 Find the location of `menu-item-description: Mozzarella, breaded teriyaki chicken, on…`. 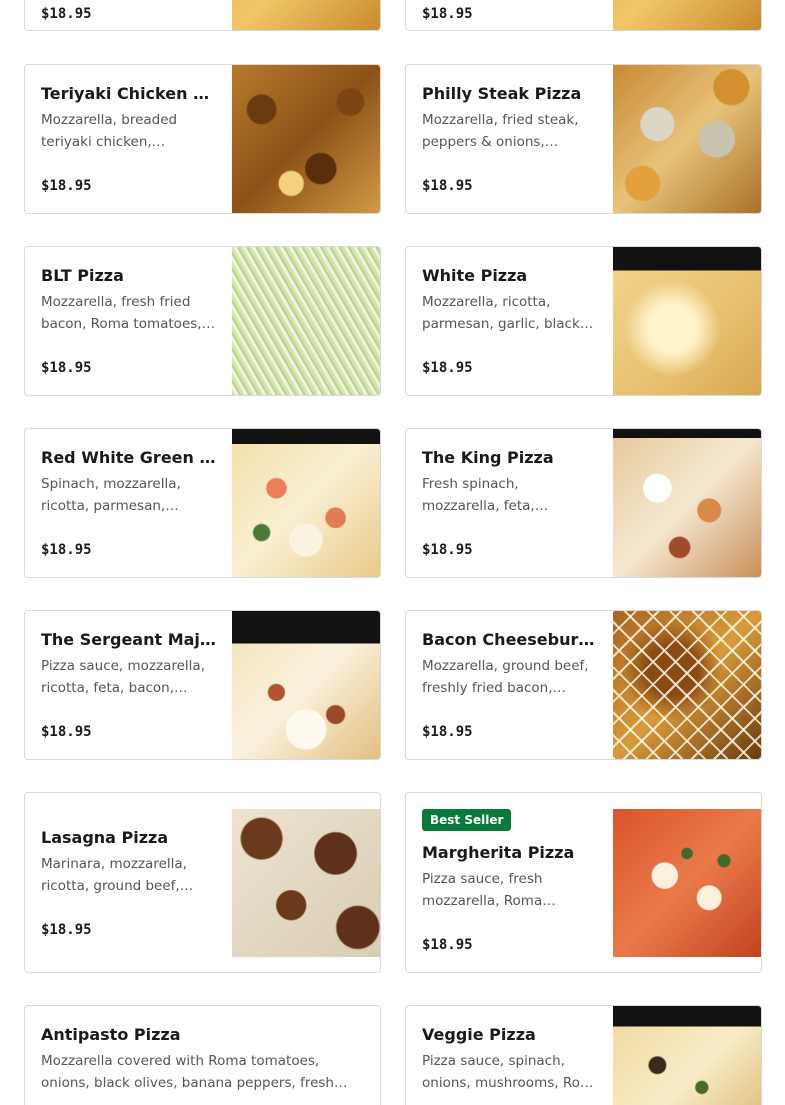

menu-item-description: Mozzarella, breaded teriyaki chicken, on… is located at coordinates (109, 131).